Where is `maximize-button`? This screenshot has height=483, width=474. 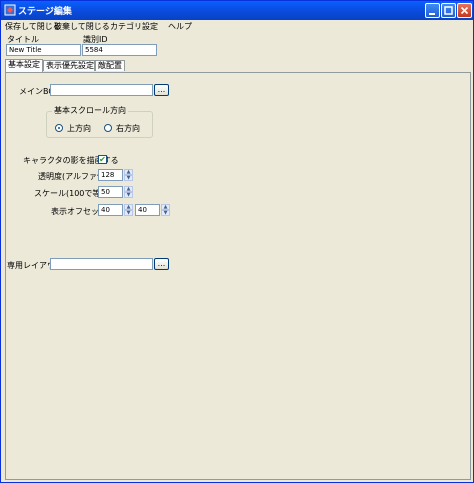
maximize-button is located at coordinates (448, 10).